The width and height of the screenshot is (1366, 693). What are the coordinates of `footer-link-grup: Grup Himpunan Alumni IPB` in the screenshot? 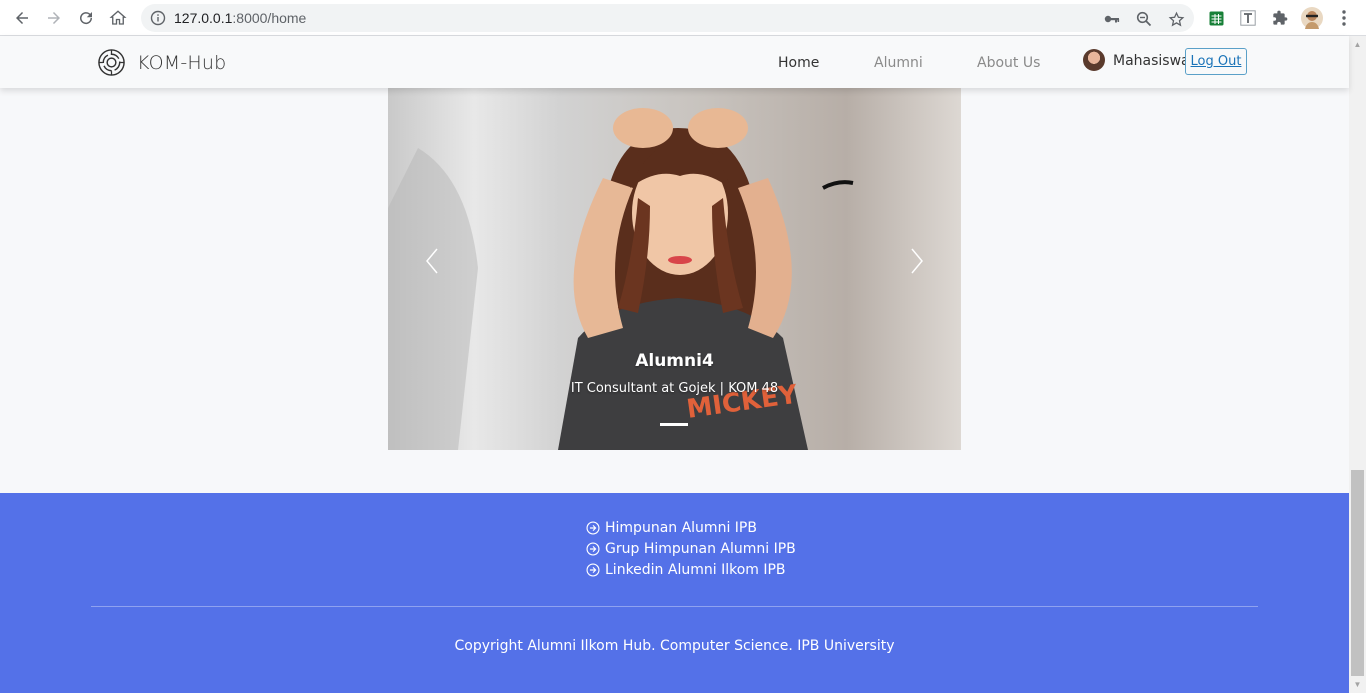 It's located at (691, 548).